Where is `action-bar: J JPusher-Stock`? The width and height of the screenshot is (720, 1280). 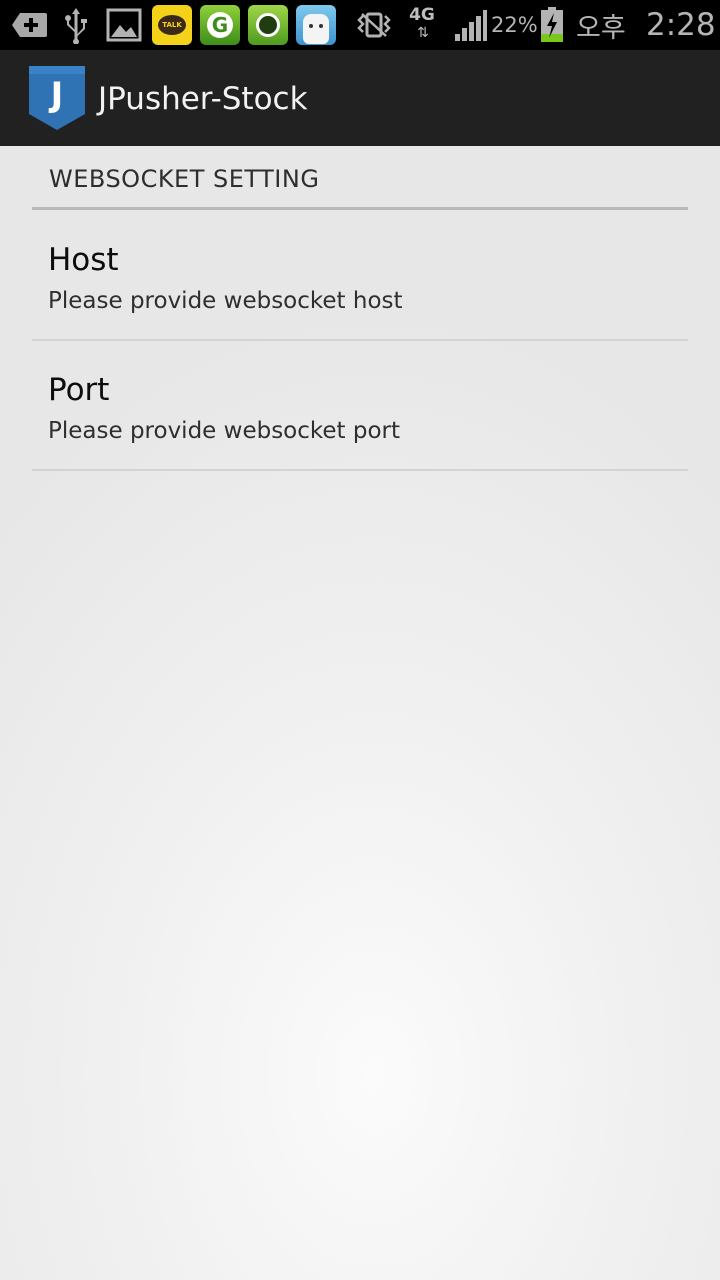 action-bar: J JPusher-Stock is located at coordinates (360, 98).